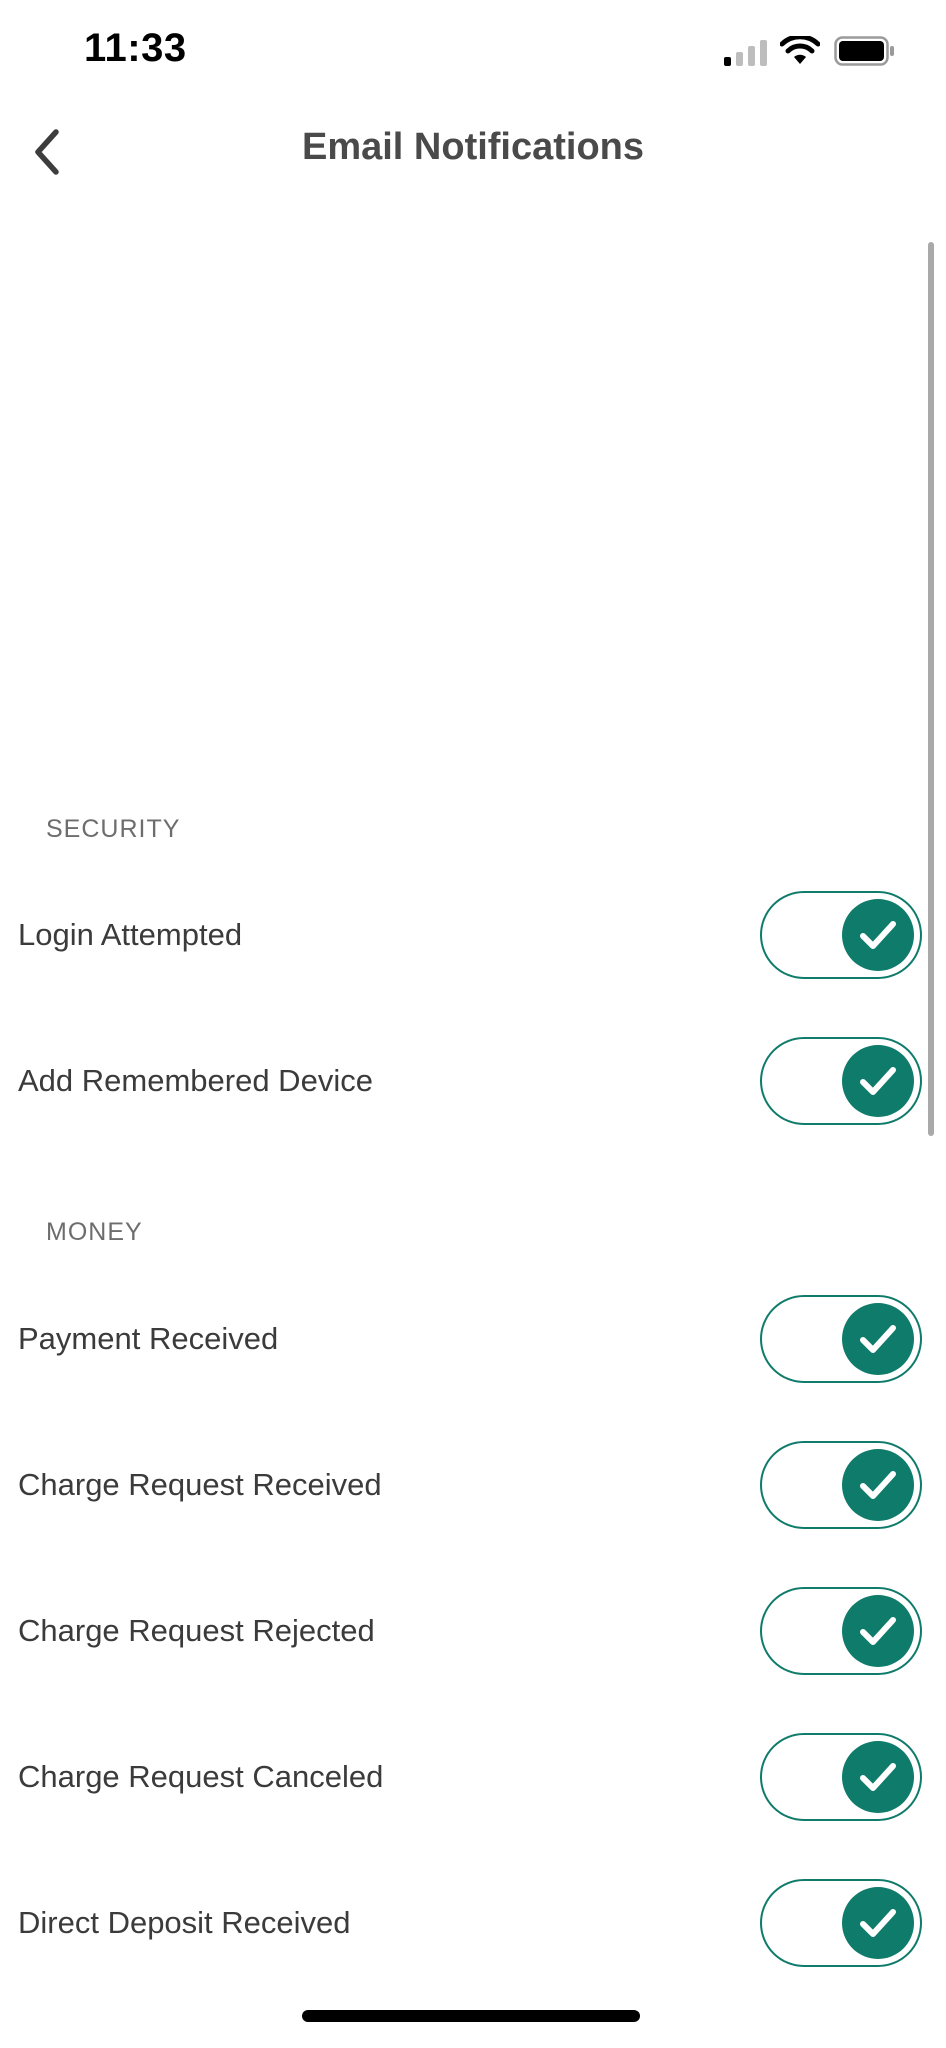 The image size is (946, 2048). What do you see at coordinates (841, 1631) in the screenshot?
I see `charge-request-rejected-toggle` at bounding box center [841, 1631].